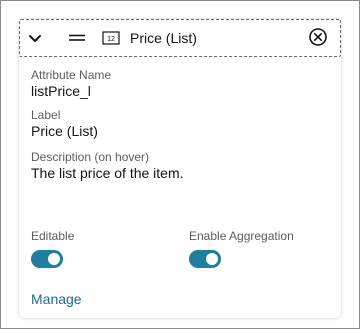 This screenshot has width=360, height=329. What do you see at coordinates (35, 38) in the screenshot?
I see `chevron-down-icon` at bounding box center [35, 38].